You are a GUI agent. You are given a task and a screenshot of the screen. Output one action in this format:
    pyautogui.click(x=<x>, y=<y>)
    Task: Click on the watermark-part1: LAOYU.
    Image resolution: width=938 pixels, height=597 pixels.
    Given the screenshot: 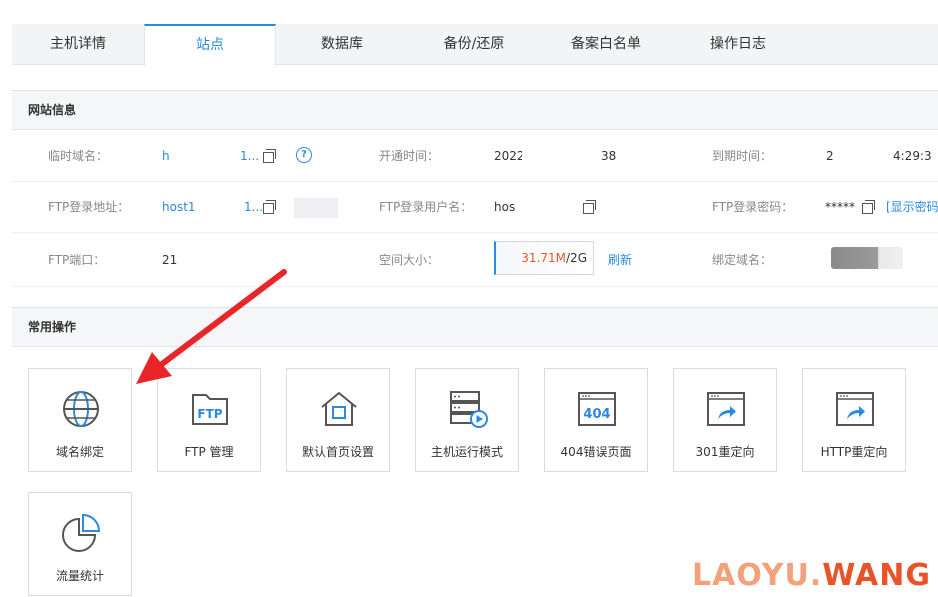 What is the action you would take?
    pyautogui.click(x=757, y=575)
    